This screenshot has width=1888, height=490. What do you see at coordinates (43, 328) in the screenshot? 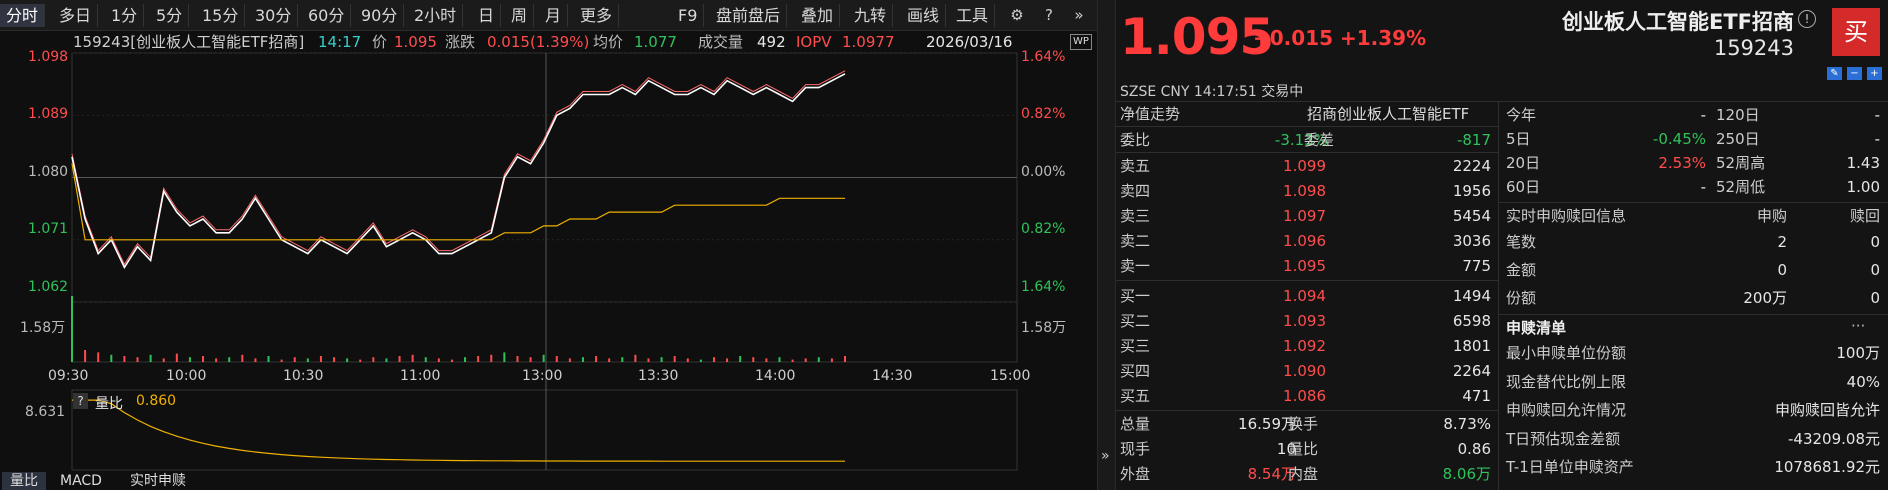
I see `volume-tick: 1.58万` at bounding box center [43, 328].